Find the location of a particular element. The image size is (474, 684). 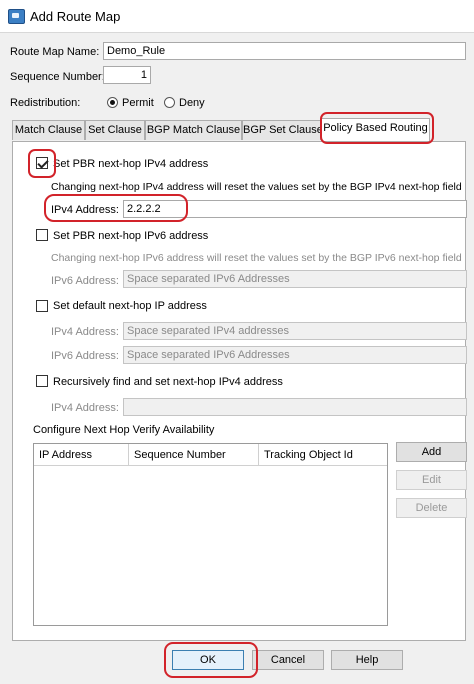

pbr-ipv6-nexthop-checkbox is located at coordinates (42, 235).